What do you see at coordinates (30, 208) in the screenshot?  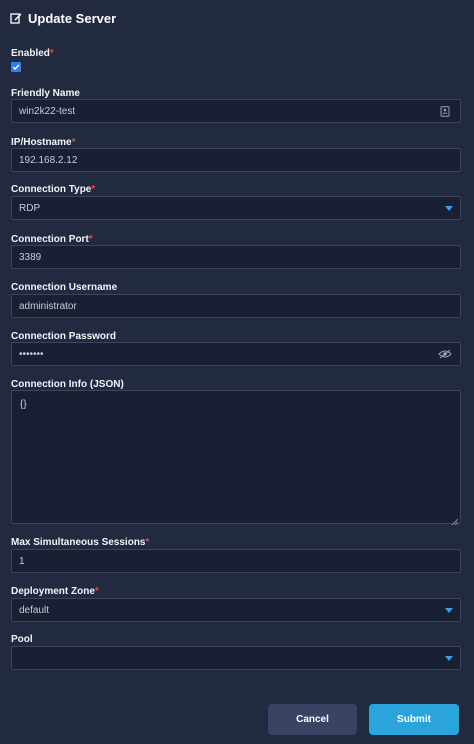 I see `connection-type-value: RDP` at bounding box center [30, 208].